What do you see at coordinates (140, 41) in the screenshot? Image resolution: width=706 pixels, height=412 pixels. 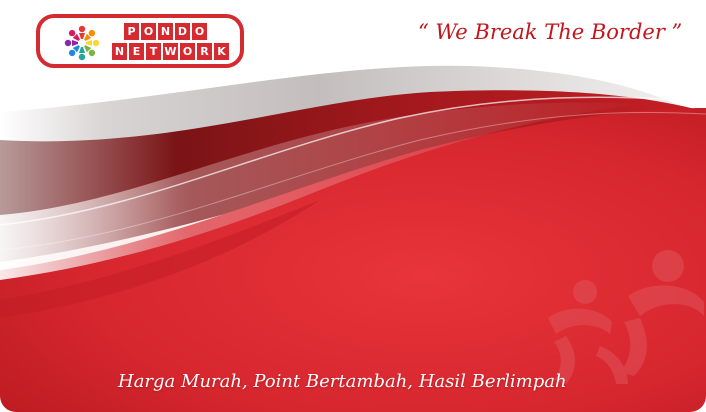 I see `pondo-network-logo: PONDO NETWORK` at bounding box center [140, 41].